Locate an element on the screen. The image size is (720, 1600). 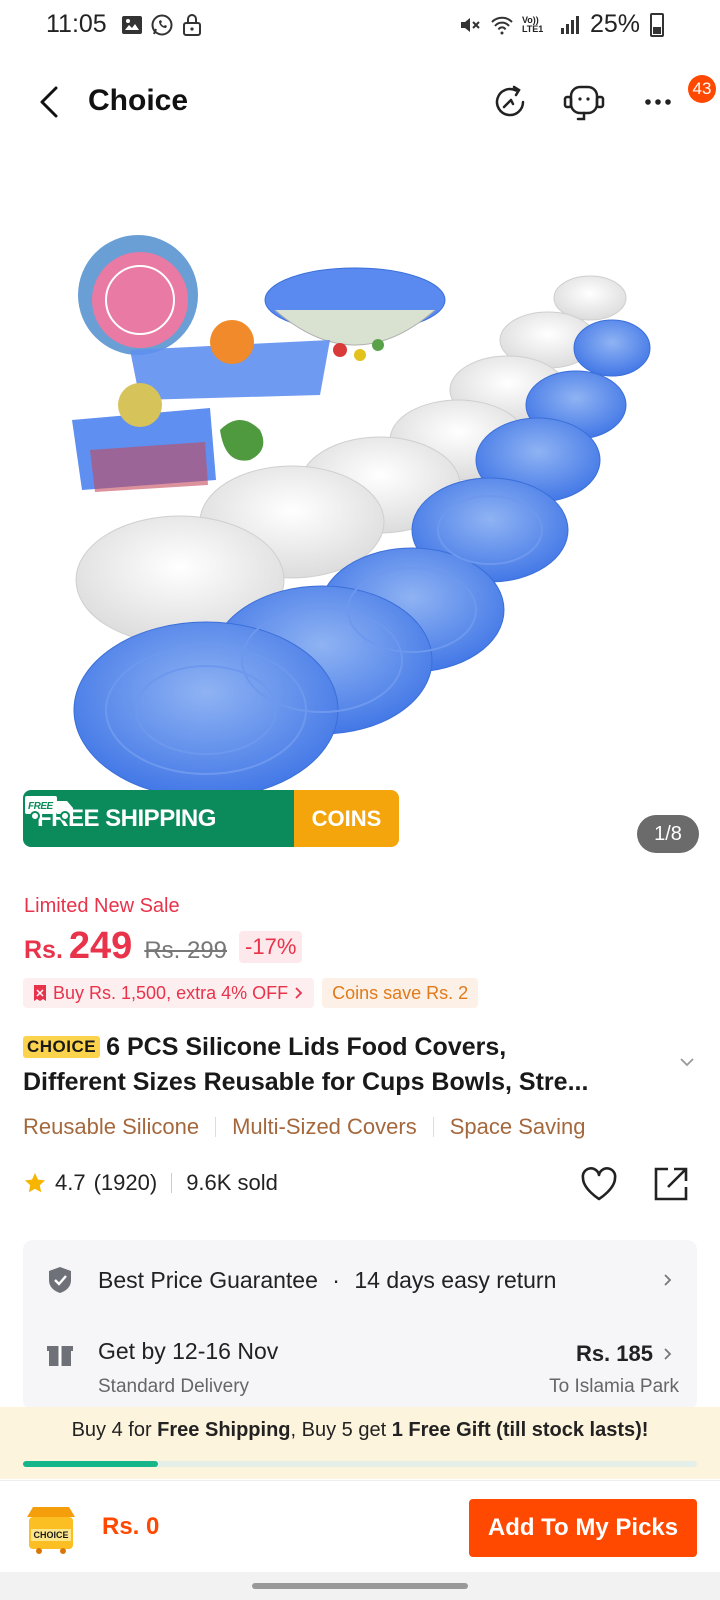
rating-row: 4.7 (1920) 9.6K sold is located at coordinates (150, 1183).